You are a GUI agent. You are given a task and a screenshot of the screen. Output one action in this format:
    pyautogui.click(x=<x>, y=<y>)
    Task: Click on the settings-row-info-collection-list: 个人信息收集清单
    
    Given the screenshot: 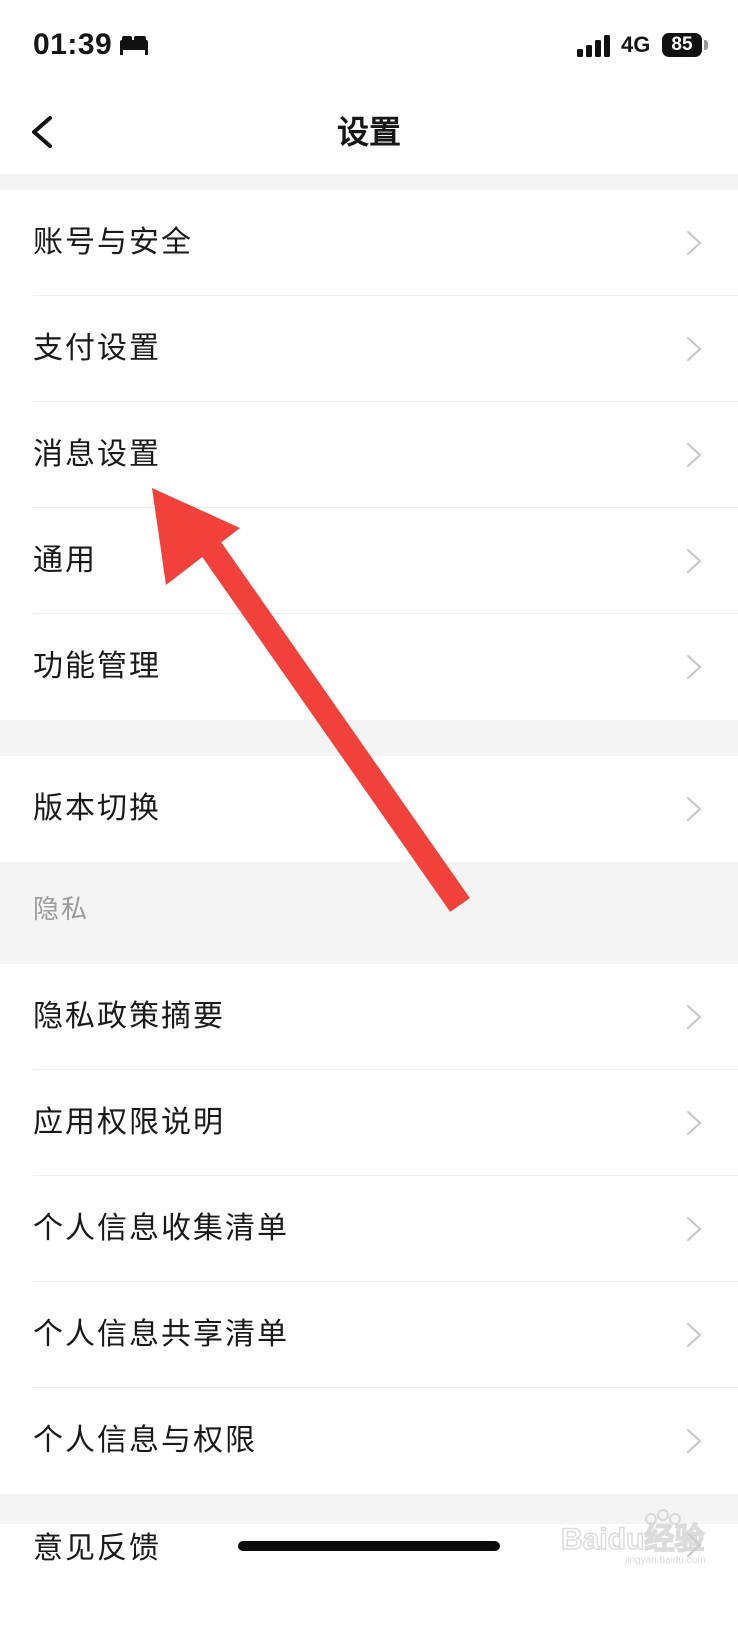 What is the action you would take?
    pyautogui.click(x=369, y=1229)
    